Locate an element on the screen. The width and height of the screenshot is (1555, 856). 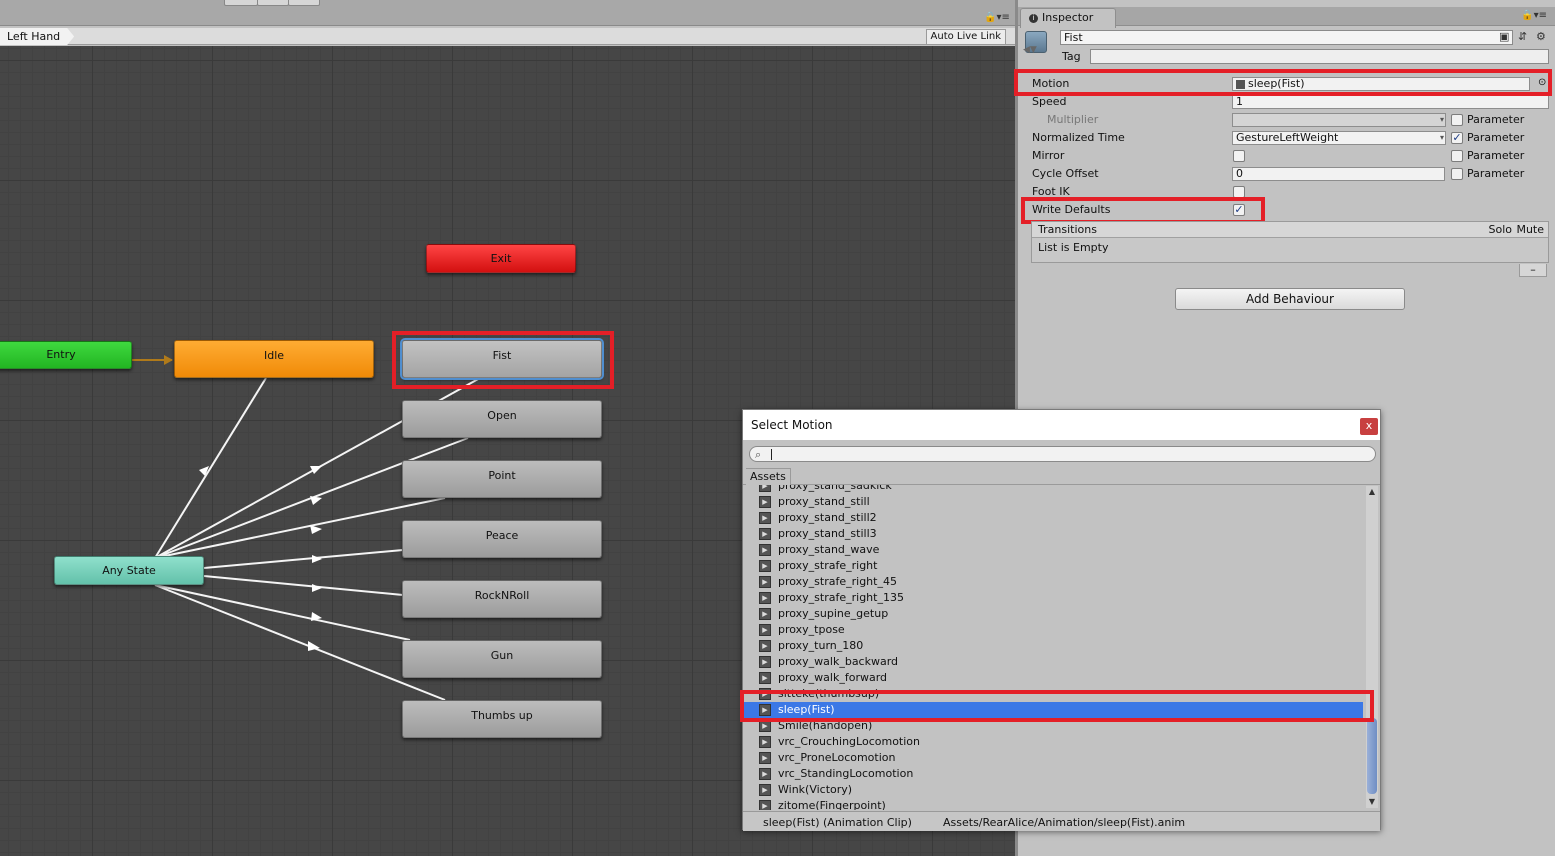
state-idle: Idle is located at coordinates (274, 359).